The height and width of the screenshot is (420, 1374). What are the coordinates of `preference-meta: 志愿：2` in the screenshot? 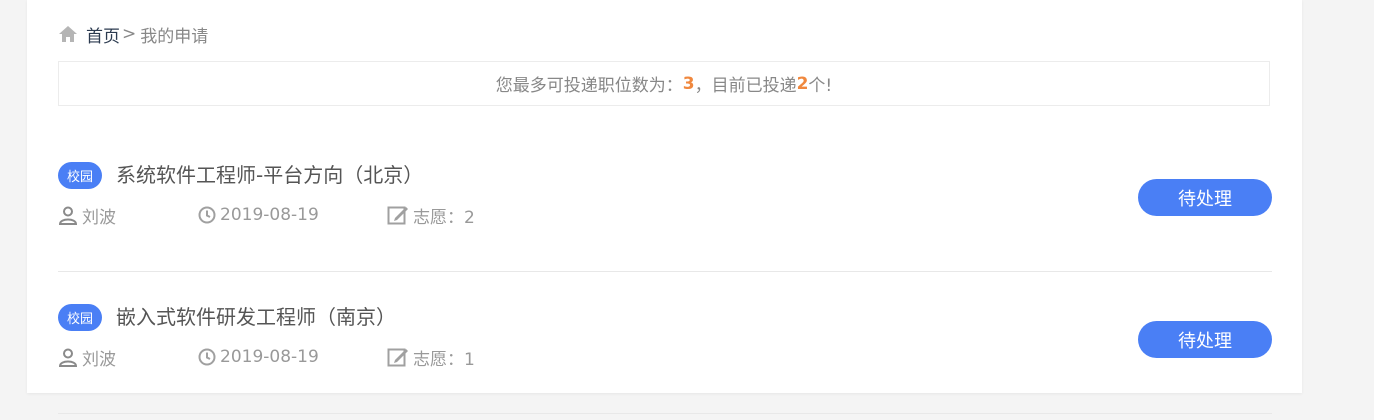 It's located at (431, 215).